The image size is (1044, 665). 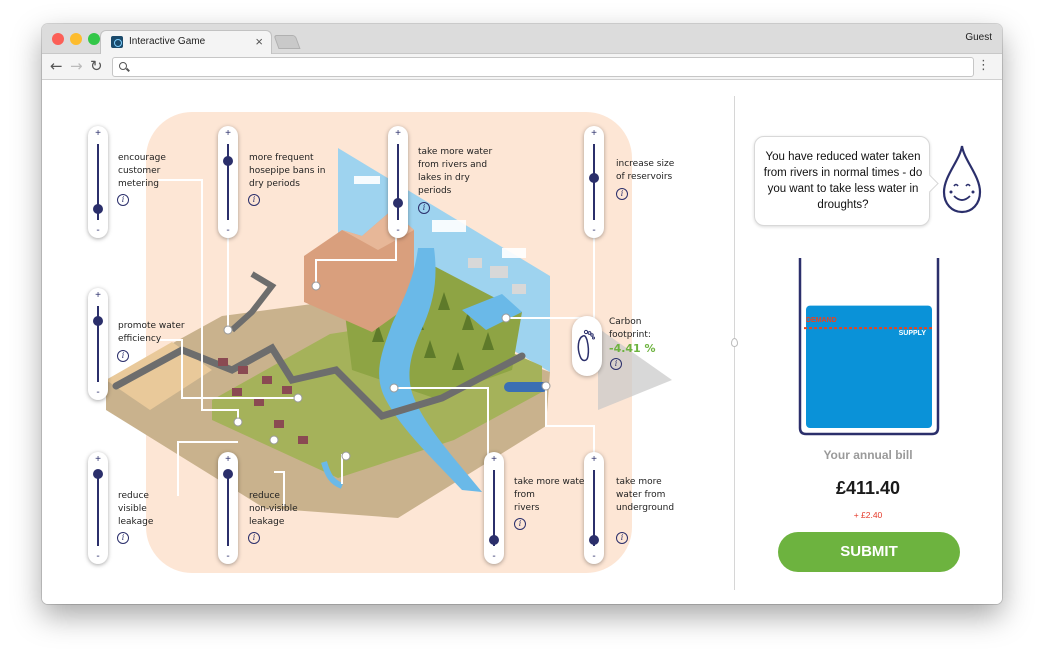 What do you see at coordinates (259, 41) in the screenshot?
I see `tab-close-button: ×` at bounding box center [259, 41].